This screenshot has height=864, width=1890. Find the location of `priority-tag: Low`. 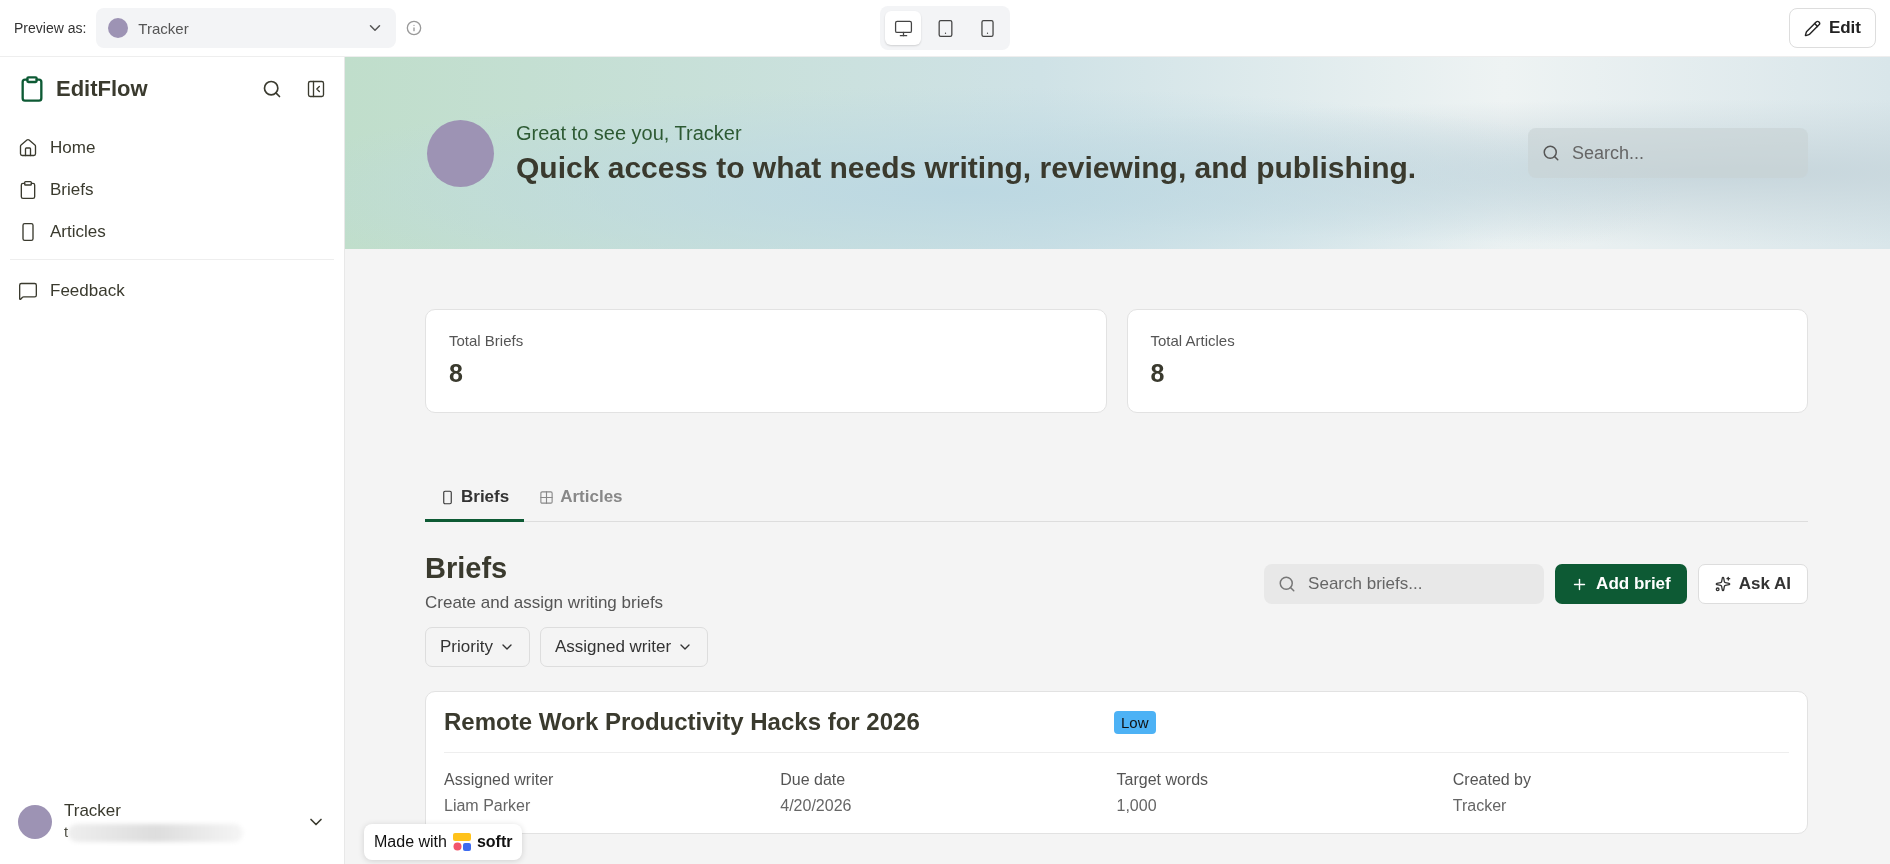

priority-tag: Low is located at coordinates (1135, 722).